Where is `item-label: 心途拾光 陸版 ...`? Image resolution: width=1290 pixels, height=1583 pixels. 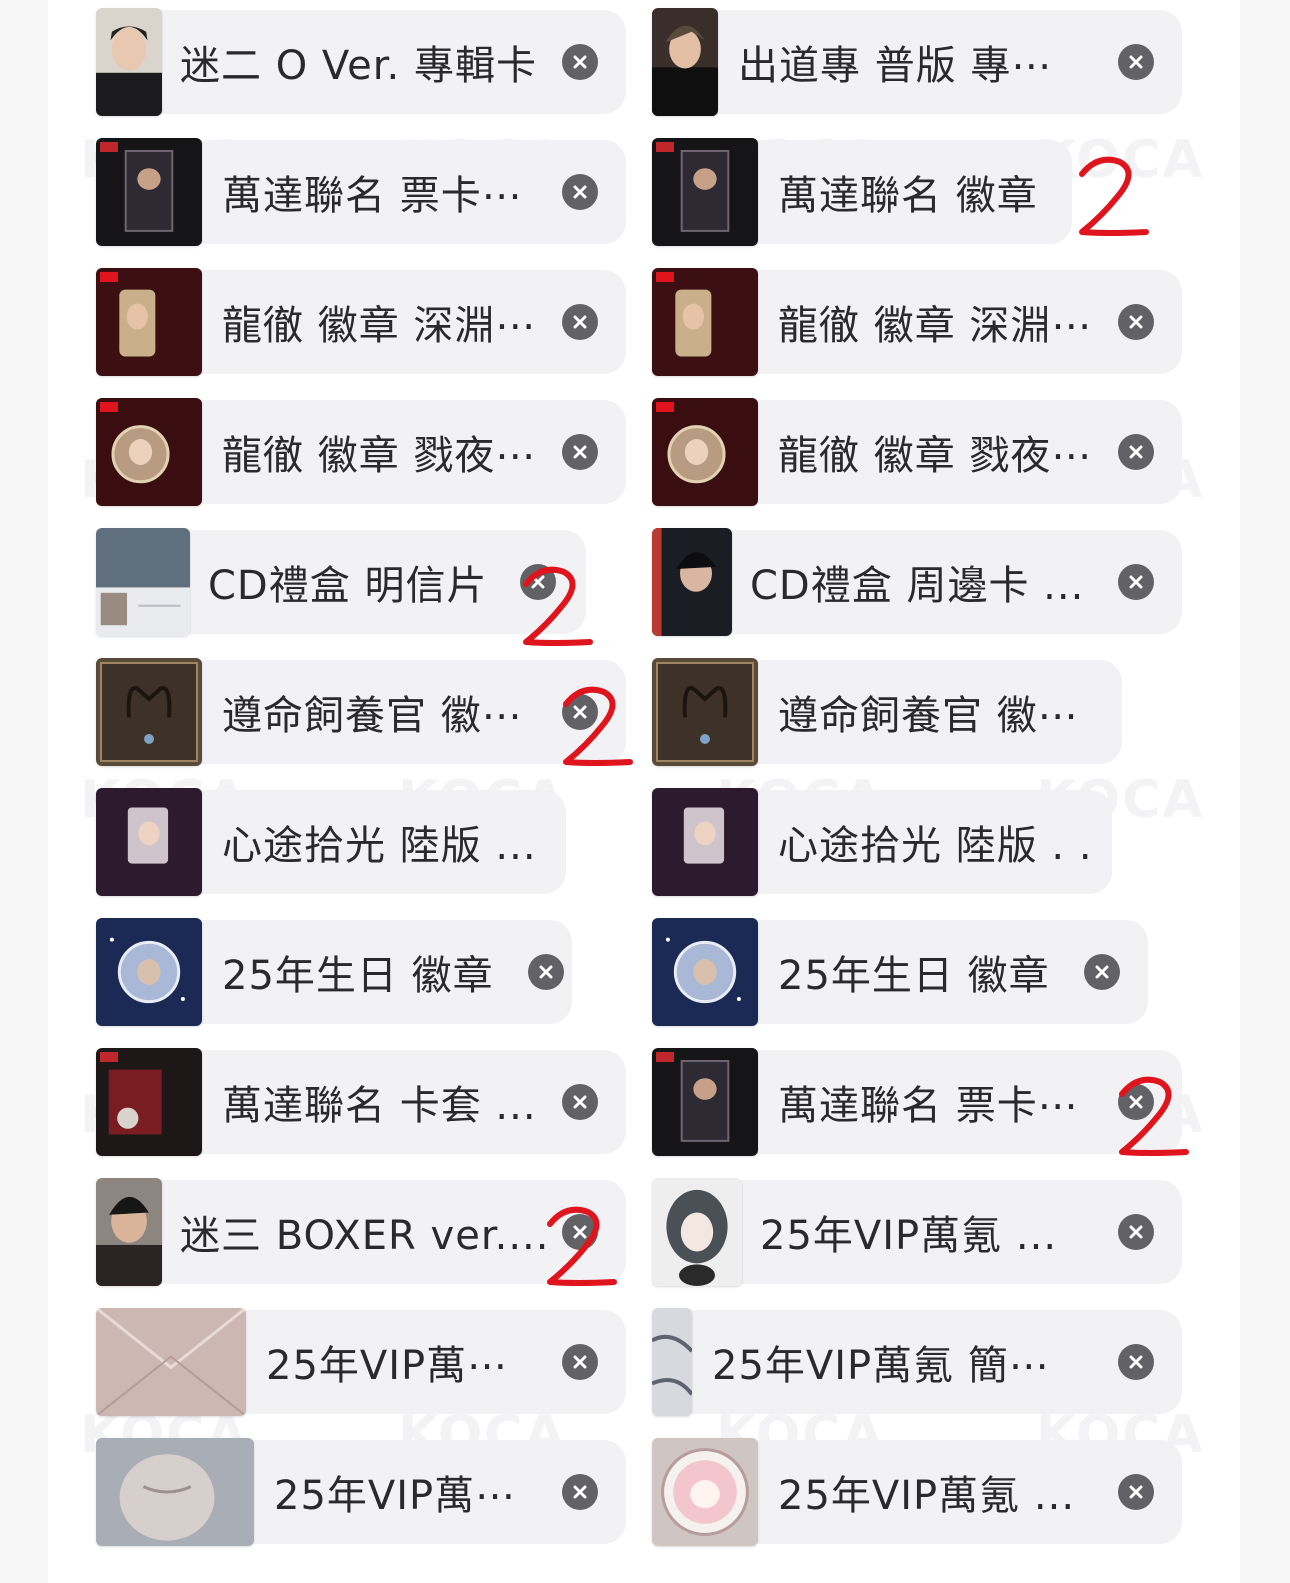 item-label: 心途拾光 陸版 ... is located at coordinates (379, 846).